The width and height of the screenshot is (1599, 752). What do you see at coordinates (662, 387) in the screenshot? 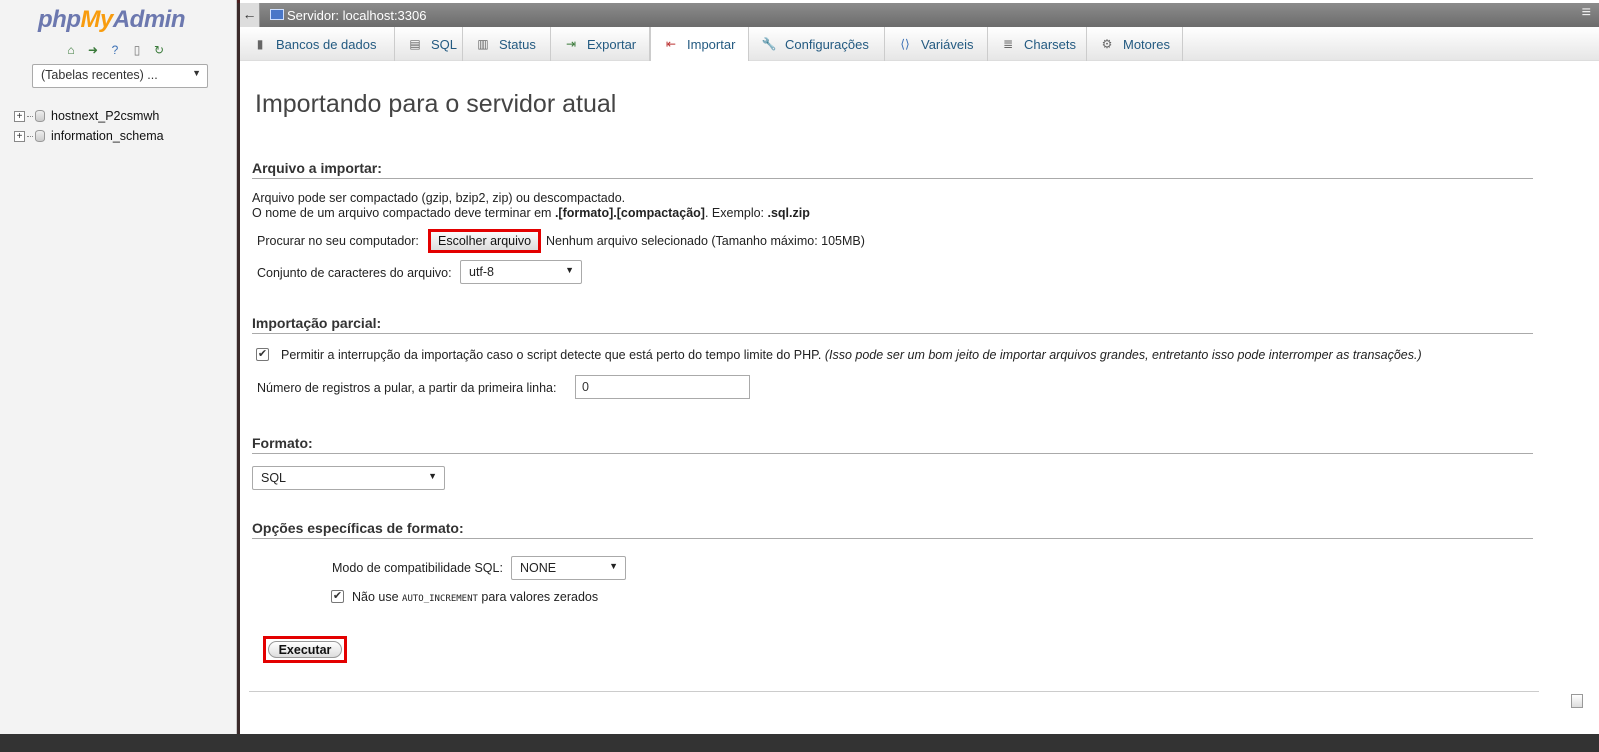
I see `skip-rows-input: 0` at bounding box center [662, 387].